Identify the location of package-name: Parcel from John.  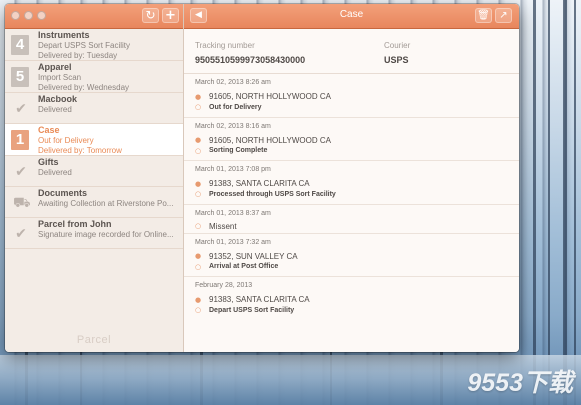
(75, 224).